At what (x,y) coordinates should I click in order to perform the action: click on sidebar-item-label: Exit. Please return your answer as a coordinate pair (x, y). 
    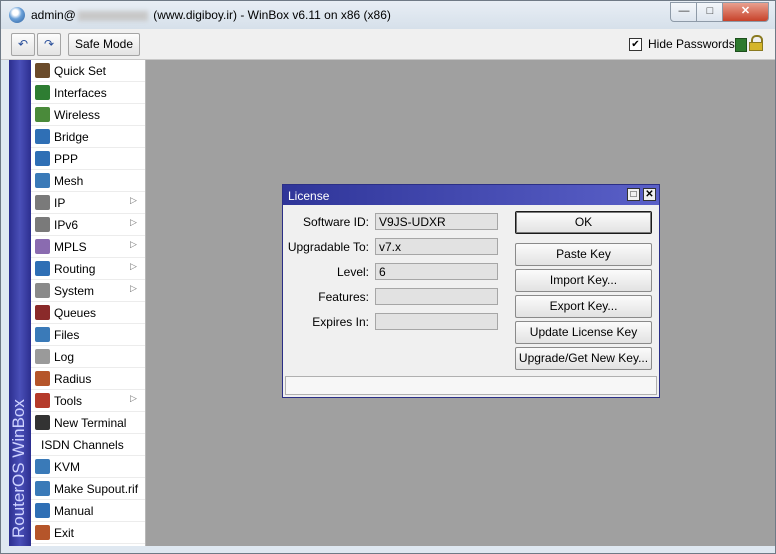
    Looking at the image, I should click on (64, 533).